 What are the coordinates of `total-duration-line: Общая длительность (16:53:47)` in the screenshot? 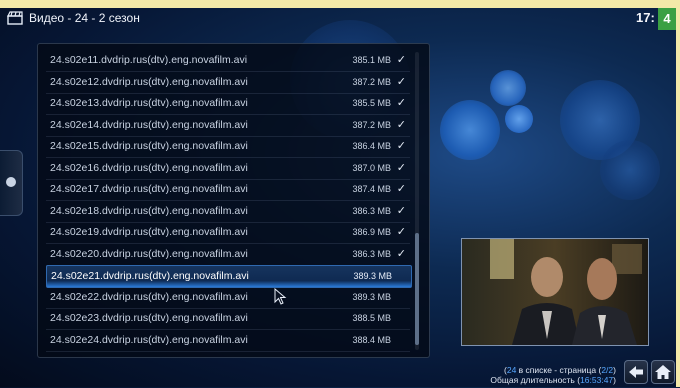 It's located at (553, 380).